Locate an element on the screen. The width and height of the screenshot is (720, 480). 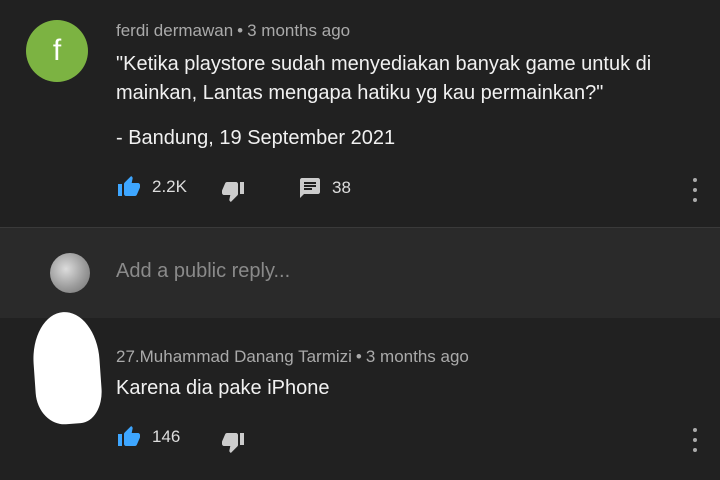
avatar: f is located at coordinates (57, 51).